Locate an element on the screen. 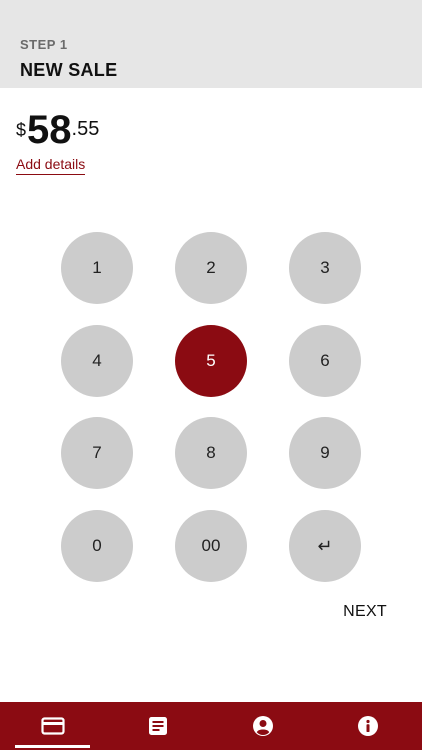 This screenshot has height=750, width=422. tab-payment is located at coordinates (52, 726).